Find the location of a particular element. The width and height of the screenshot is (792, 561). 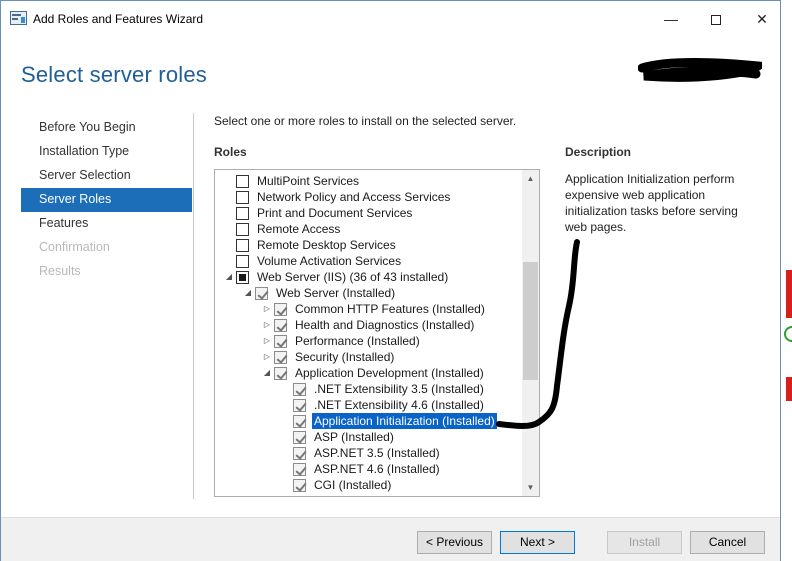

tree-item: Network Policy and Access Services is located at coordinates (369, 197).